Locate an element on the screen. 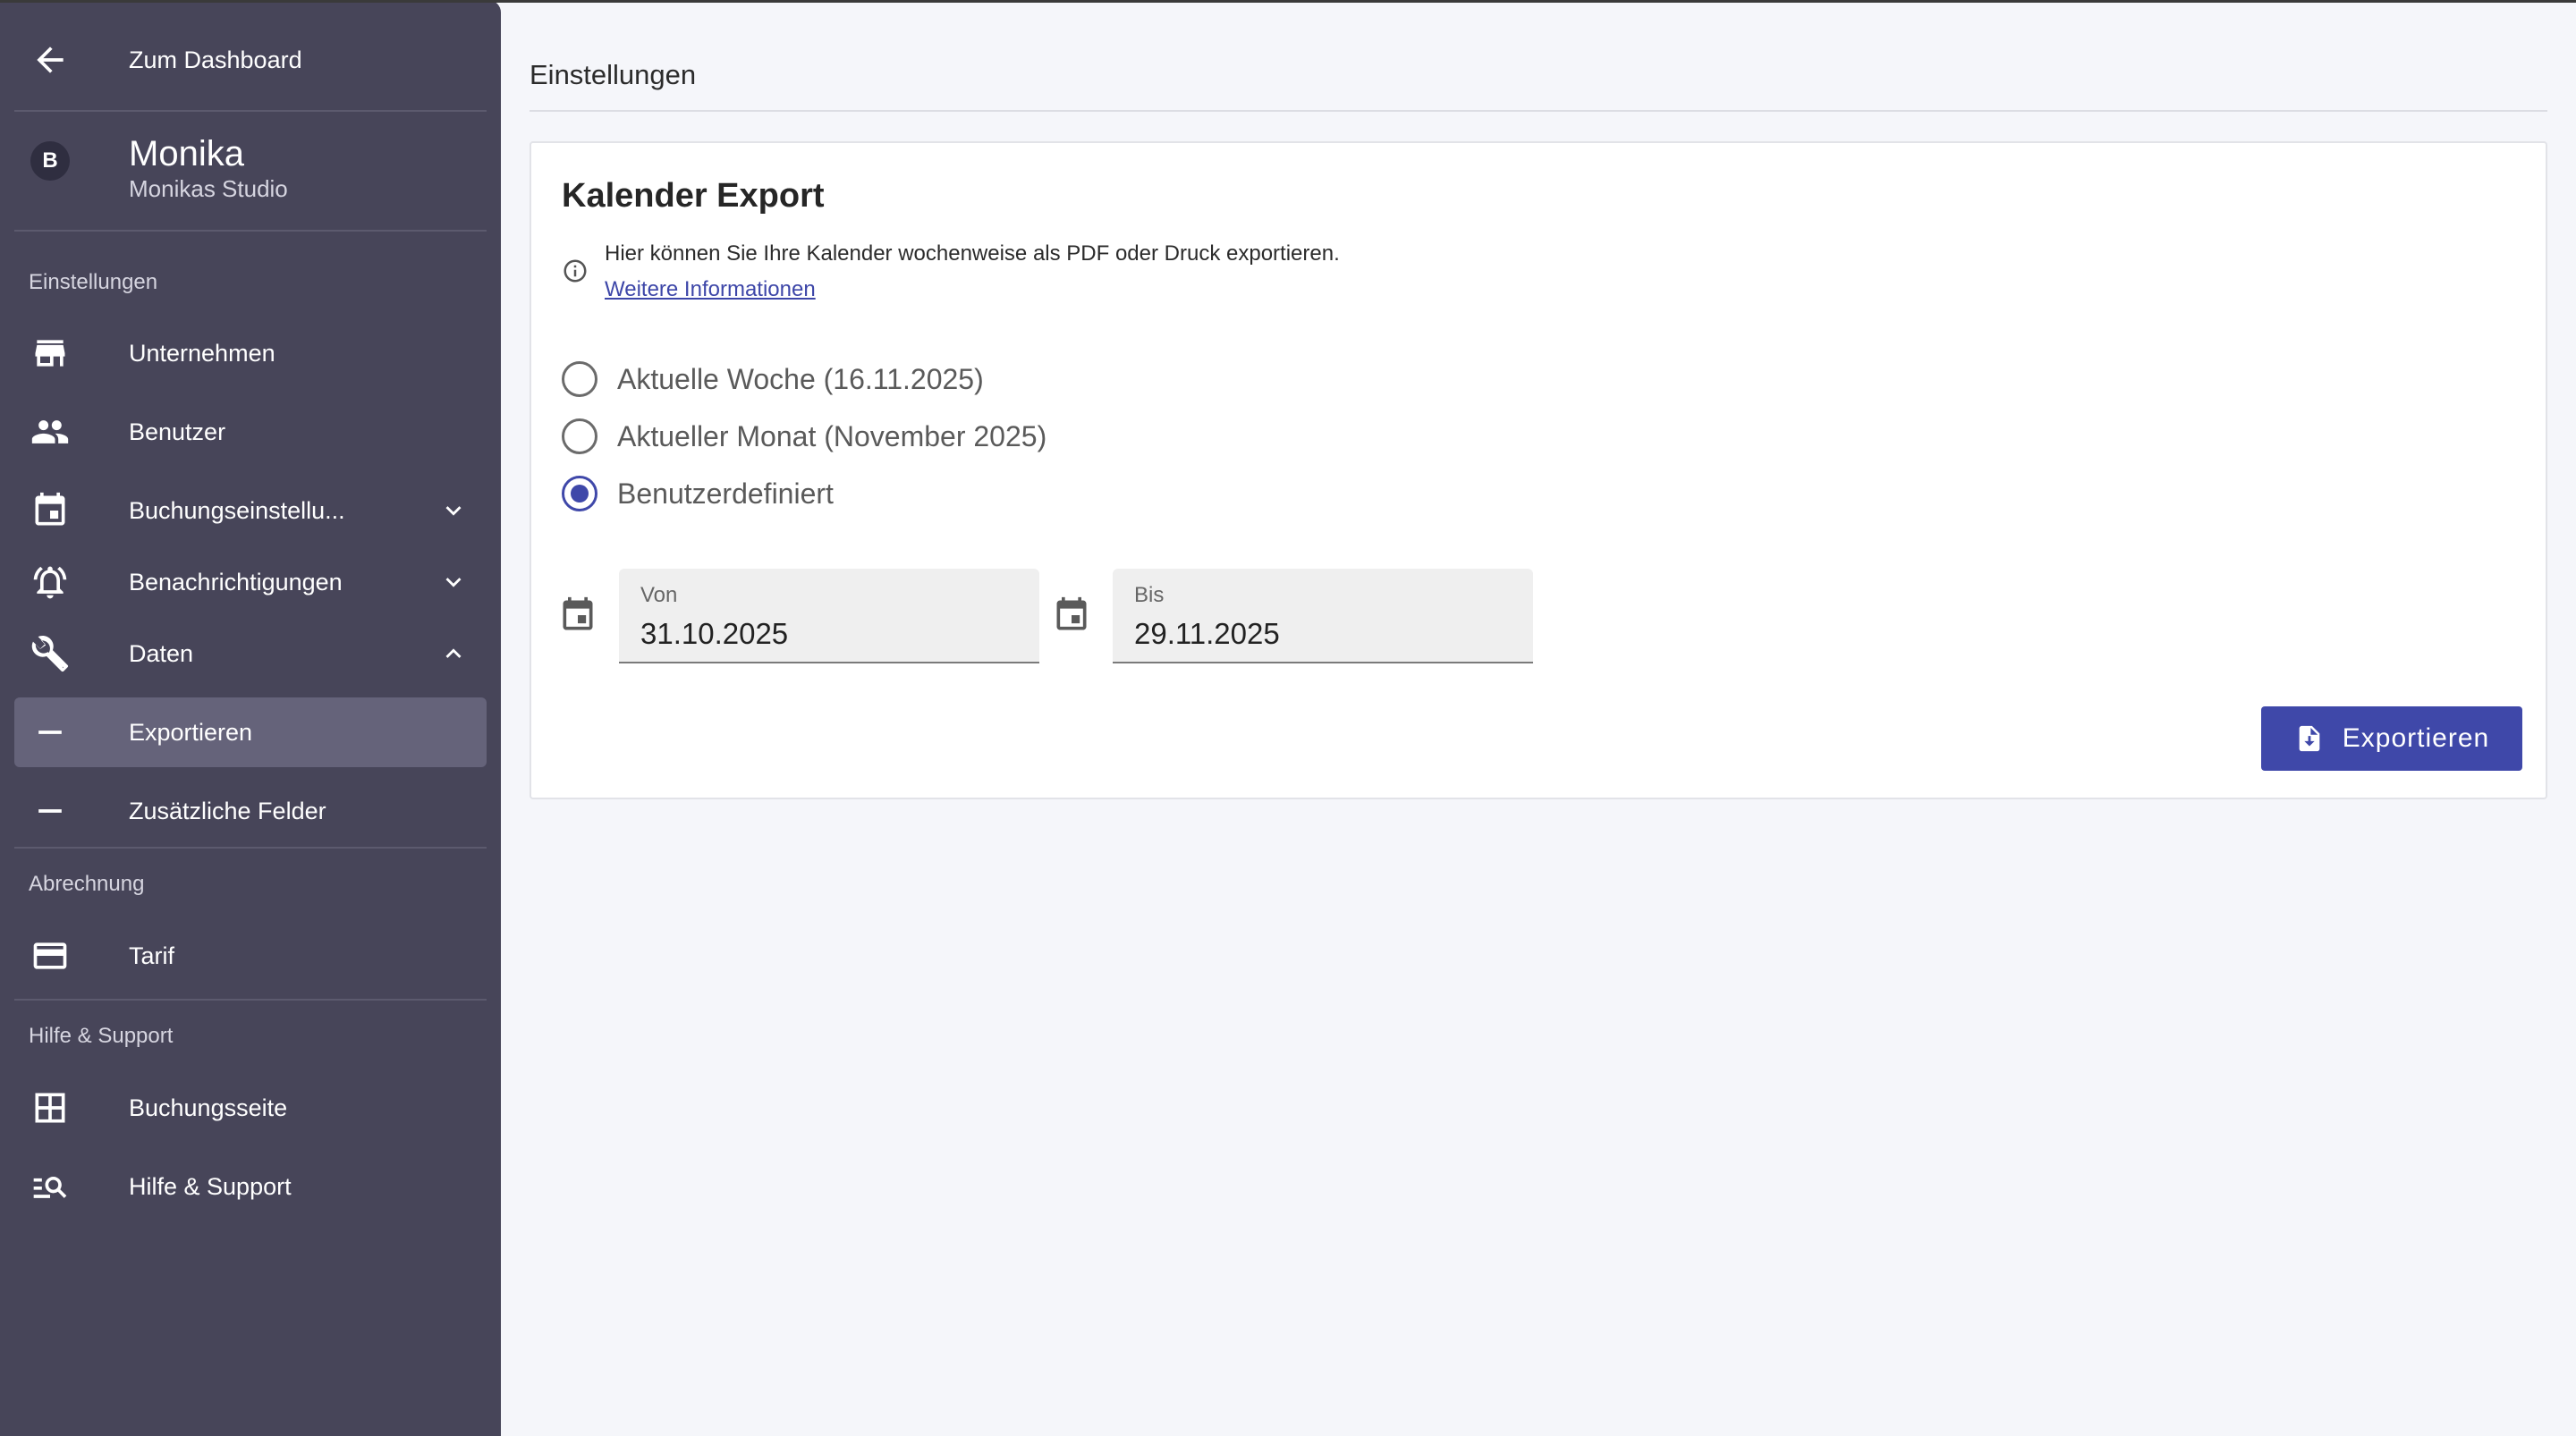 The height and width of the screenshot is (1436, 2576). export-button: Exportieren is located at coordinates (2391, 738).